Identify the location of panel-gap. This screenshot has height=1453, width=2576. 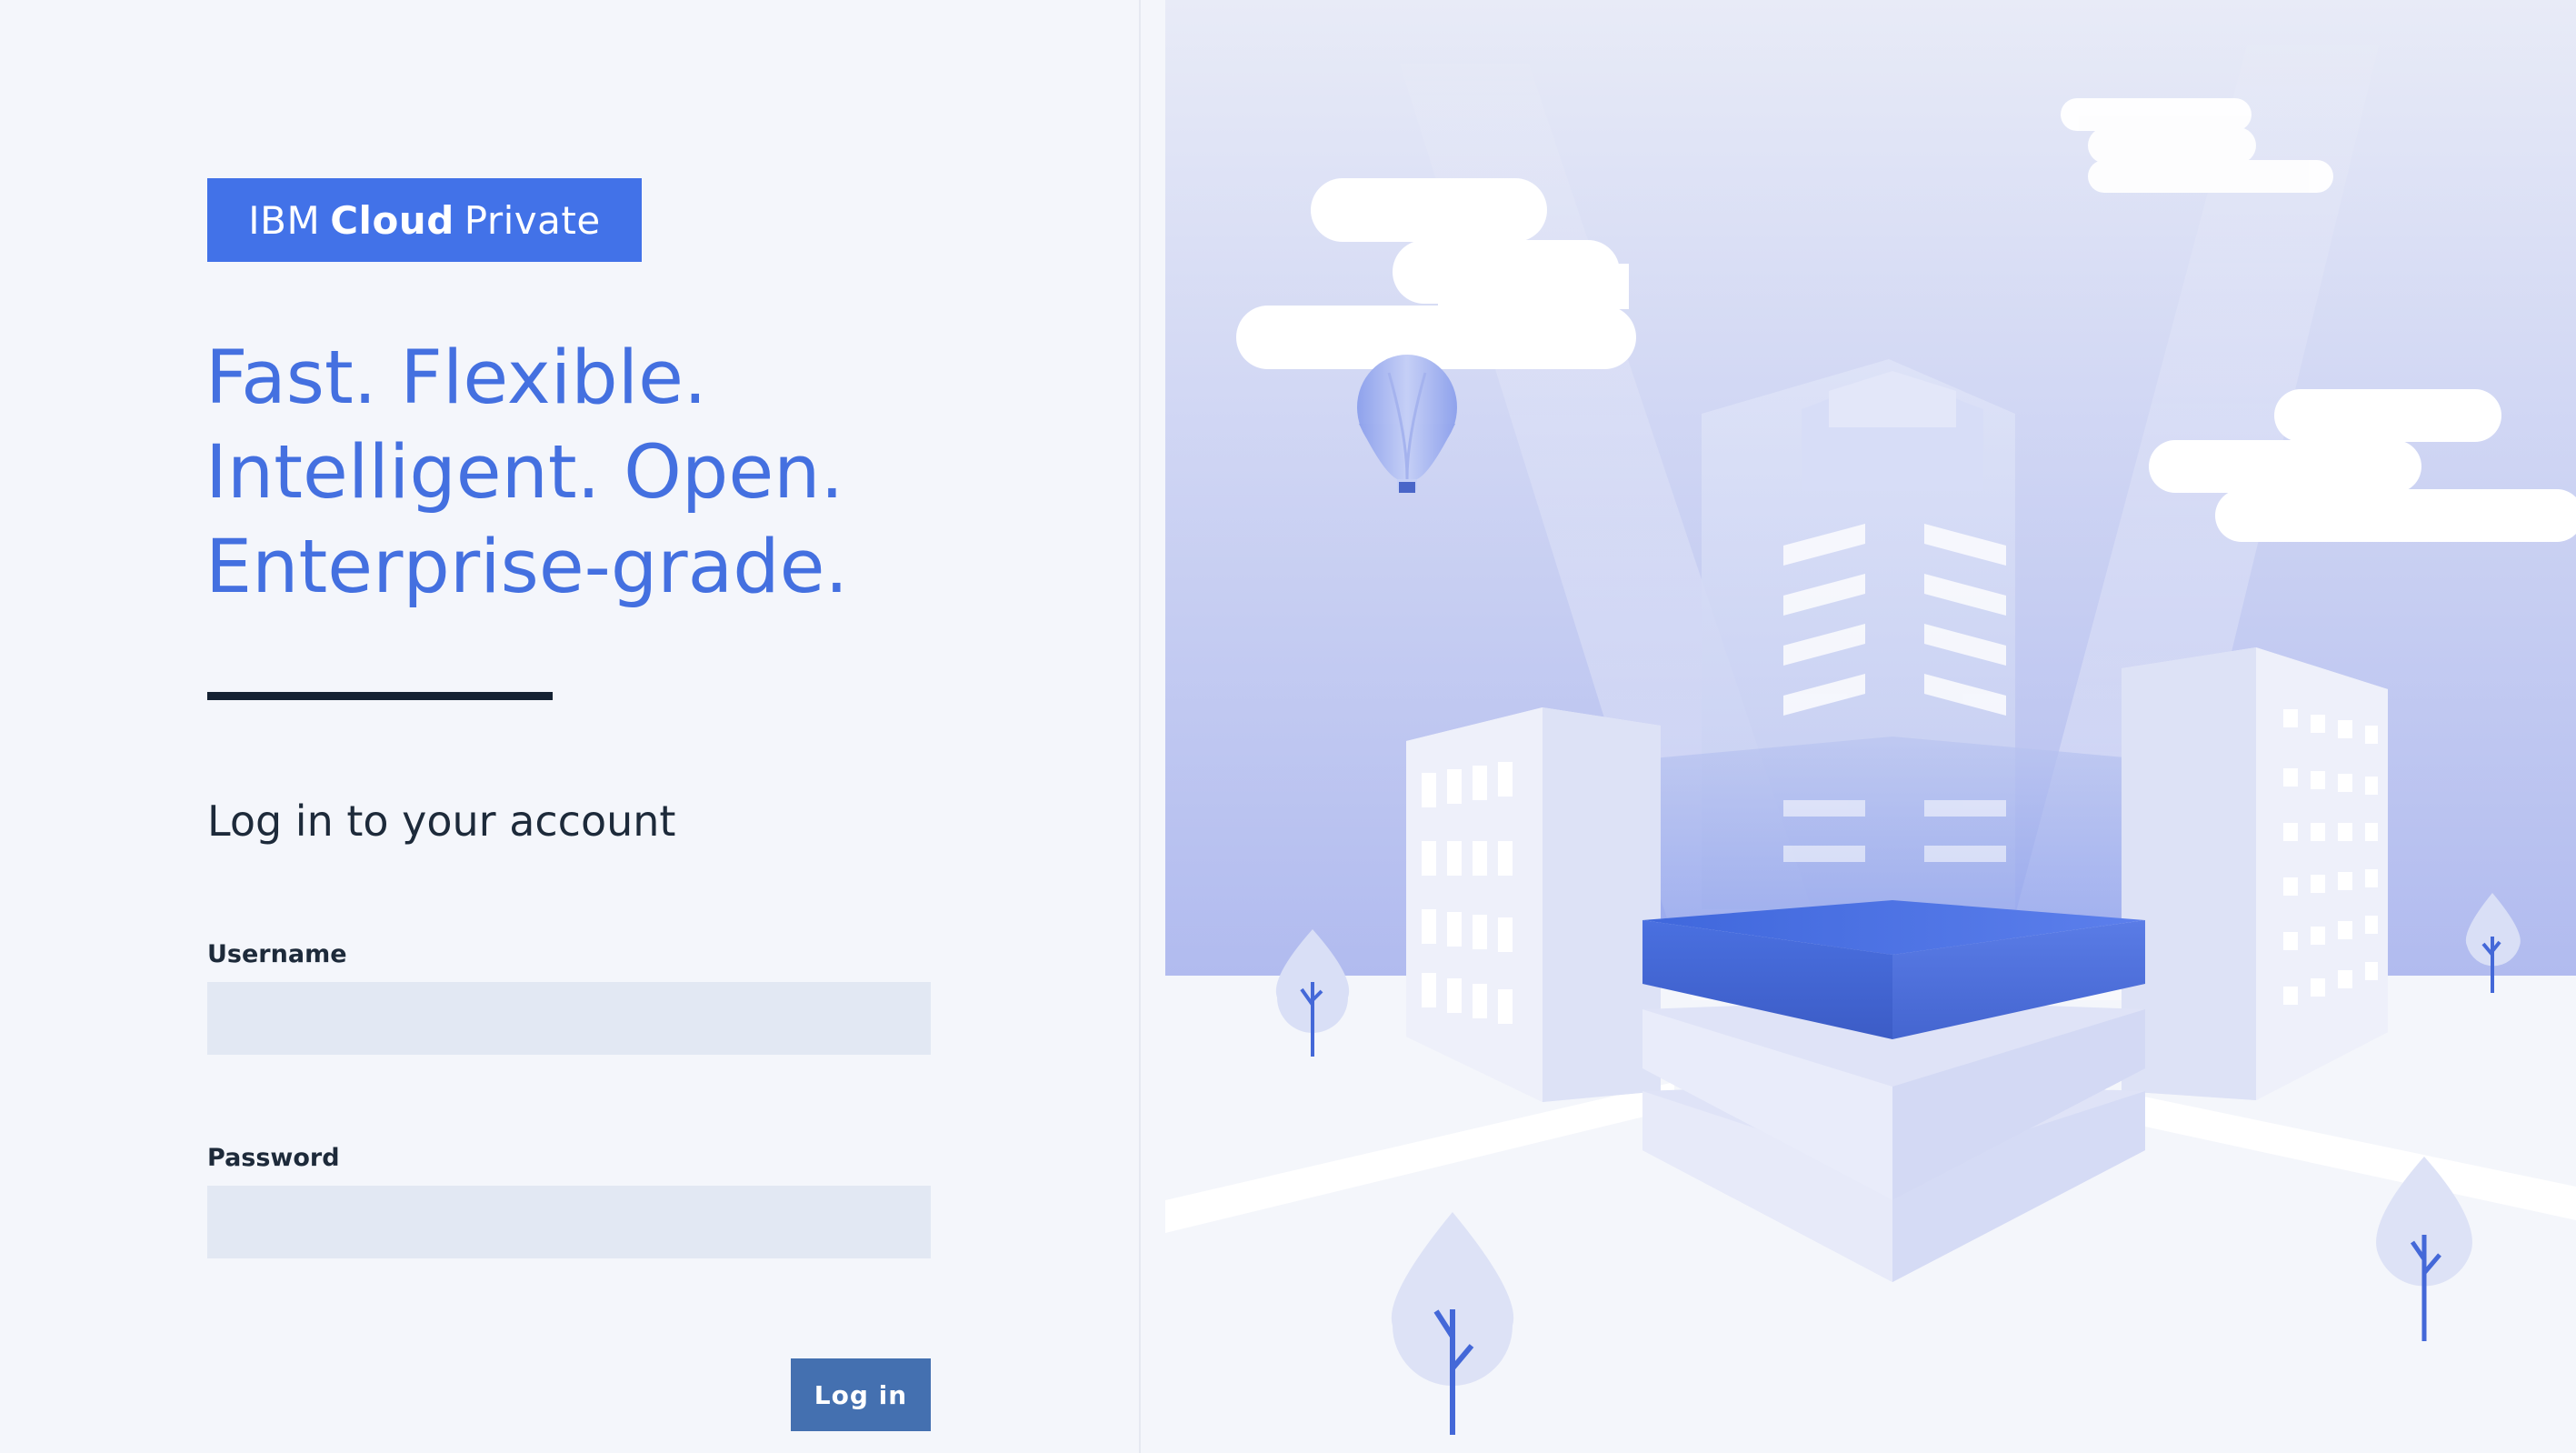
(1153, 726).